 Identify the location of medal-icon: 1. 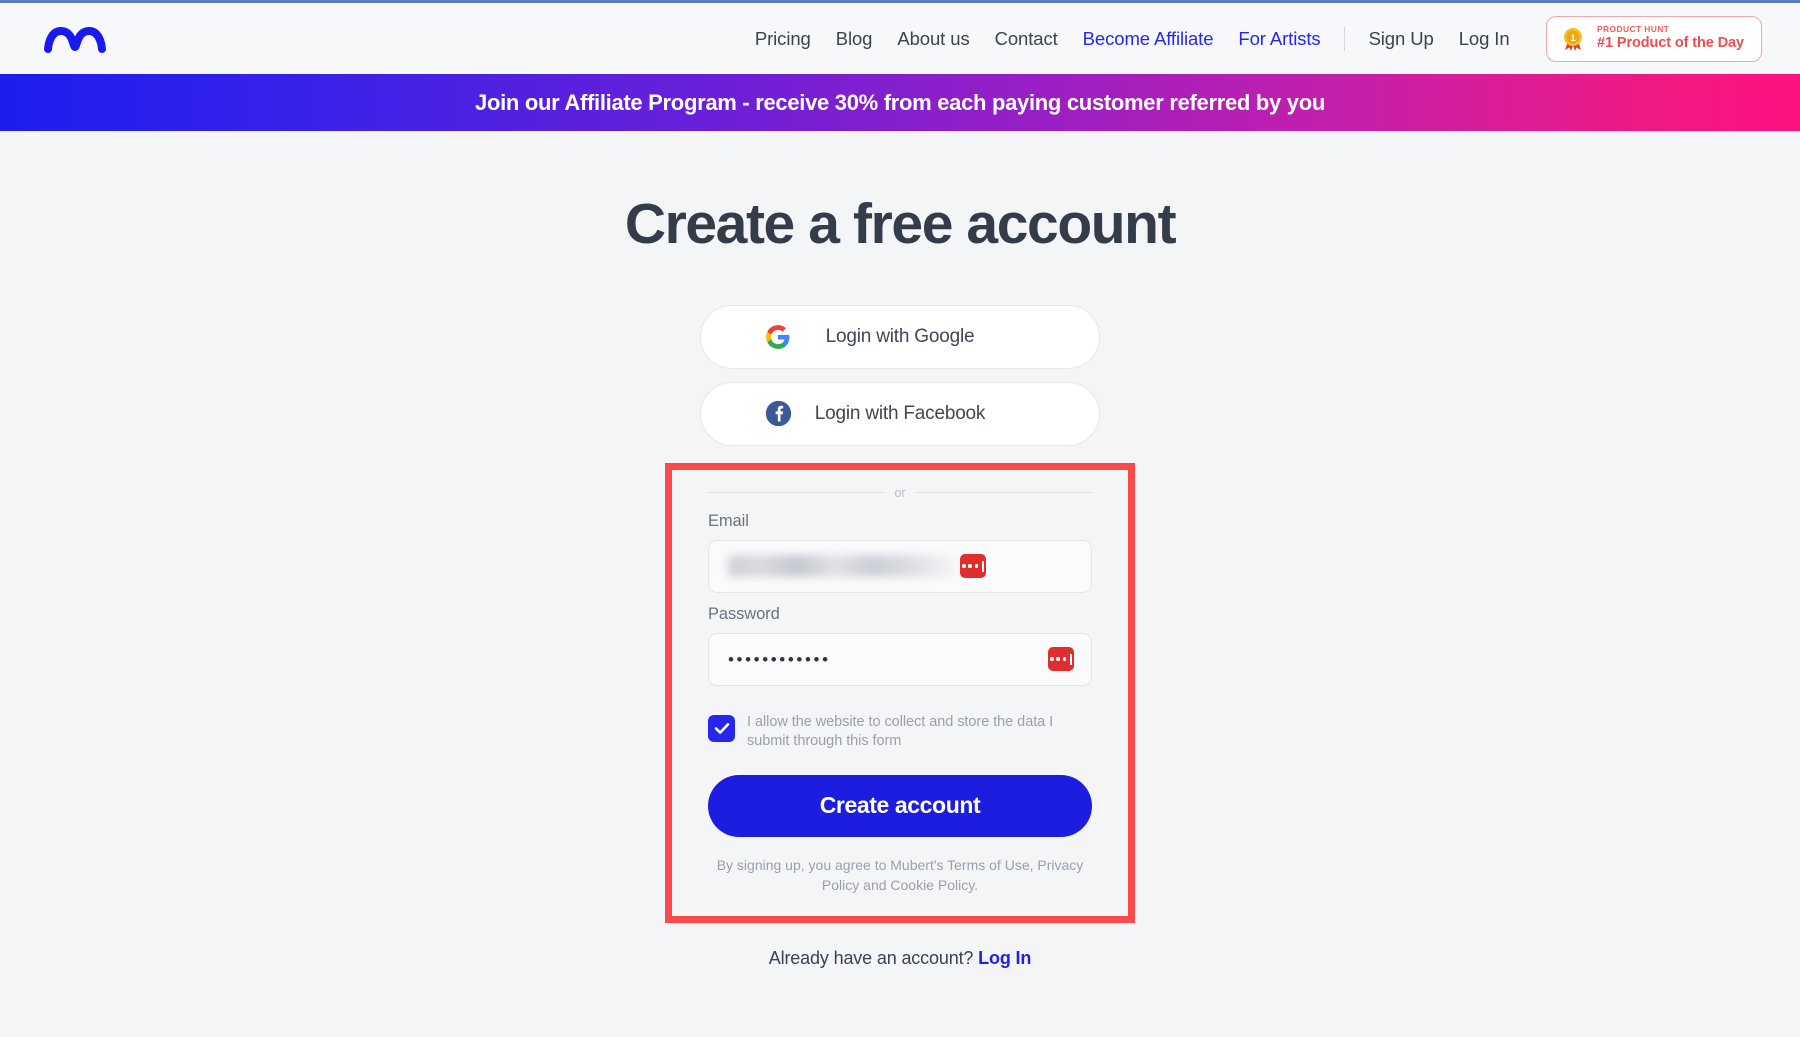
(1573, 39).